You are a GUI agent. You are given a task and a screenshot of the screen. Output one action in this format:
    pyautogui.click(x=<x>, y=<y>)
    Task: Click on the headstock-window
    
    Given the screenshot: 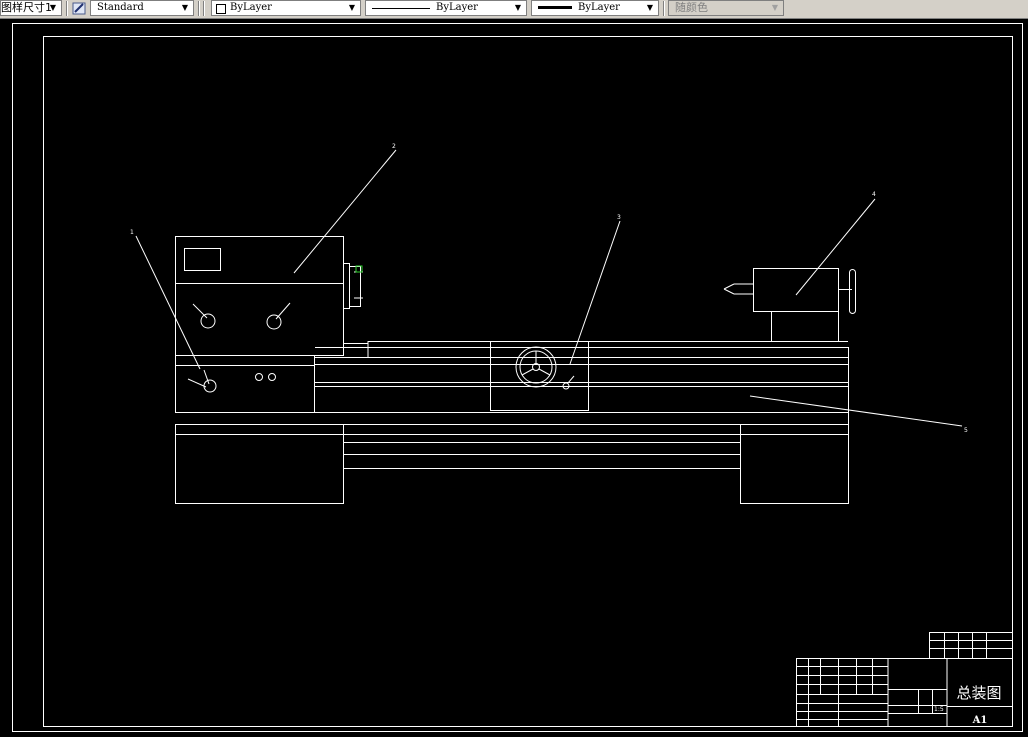 What is the action you would take?
    pyautogui.click(x=202, y=259)
    